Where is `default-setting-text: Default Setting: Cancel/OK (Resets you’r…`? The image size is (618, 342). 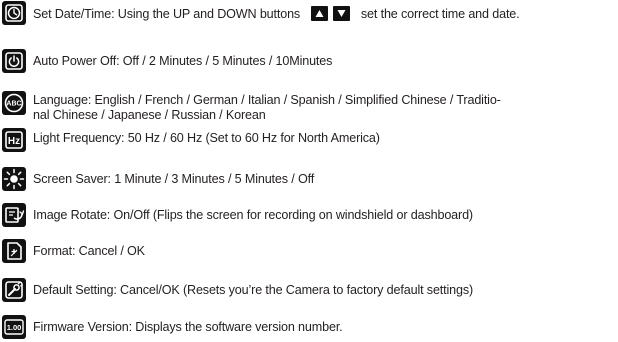
default-setting-text: Default Setting: Cancel/OK (Resets you’r… is located at coordinates (253, 290).